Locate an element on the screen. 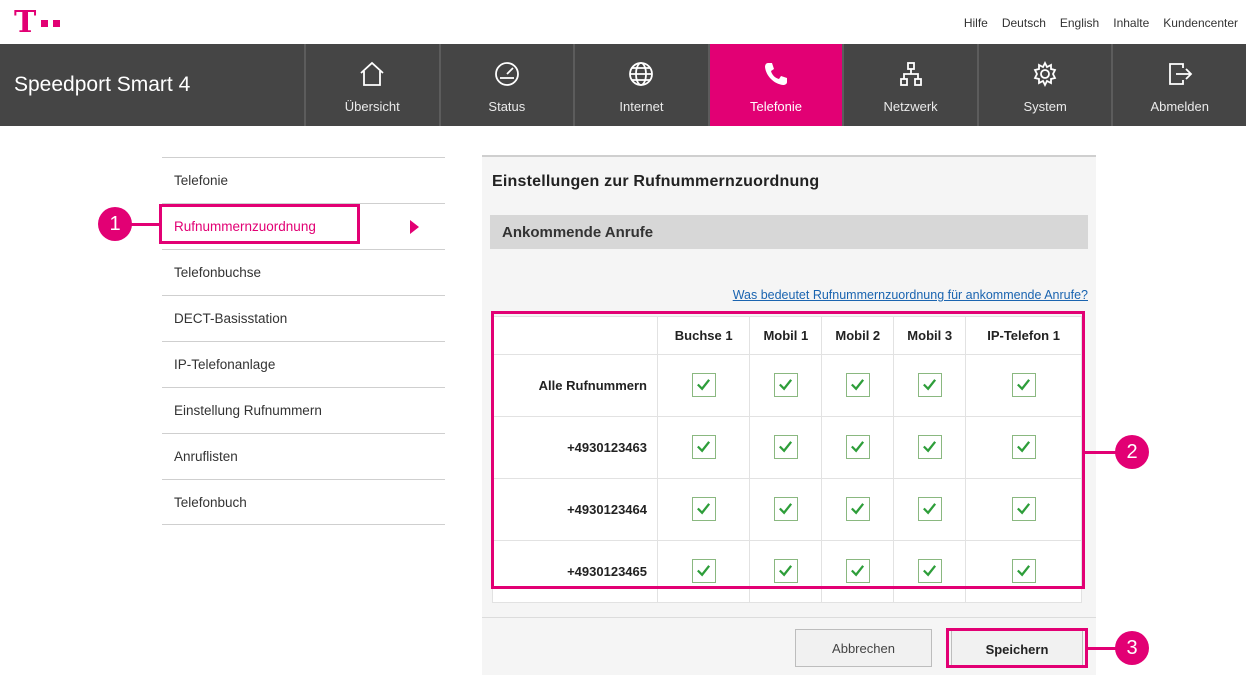 The image size is (1246, 679). active-arrow-icon is located at coordinates (414, 227).